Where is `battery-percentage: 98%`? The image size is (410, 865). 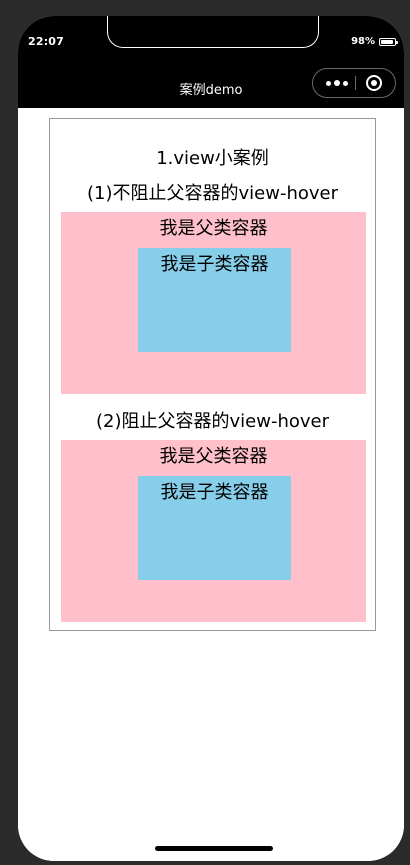
battery-percentage: 98% is located at coordinates (363, 41).